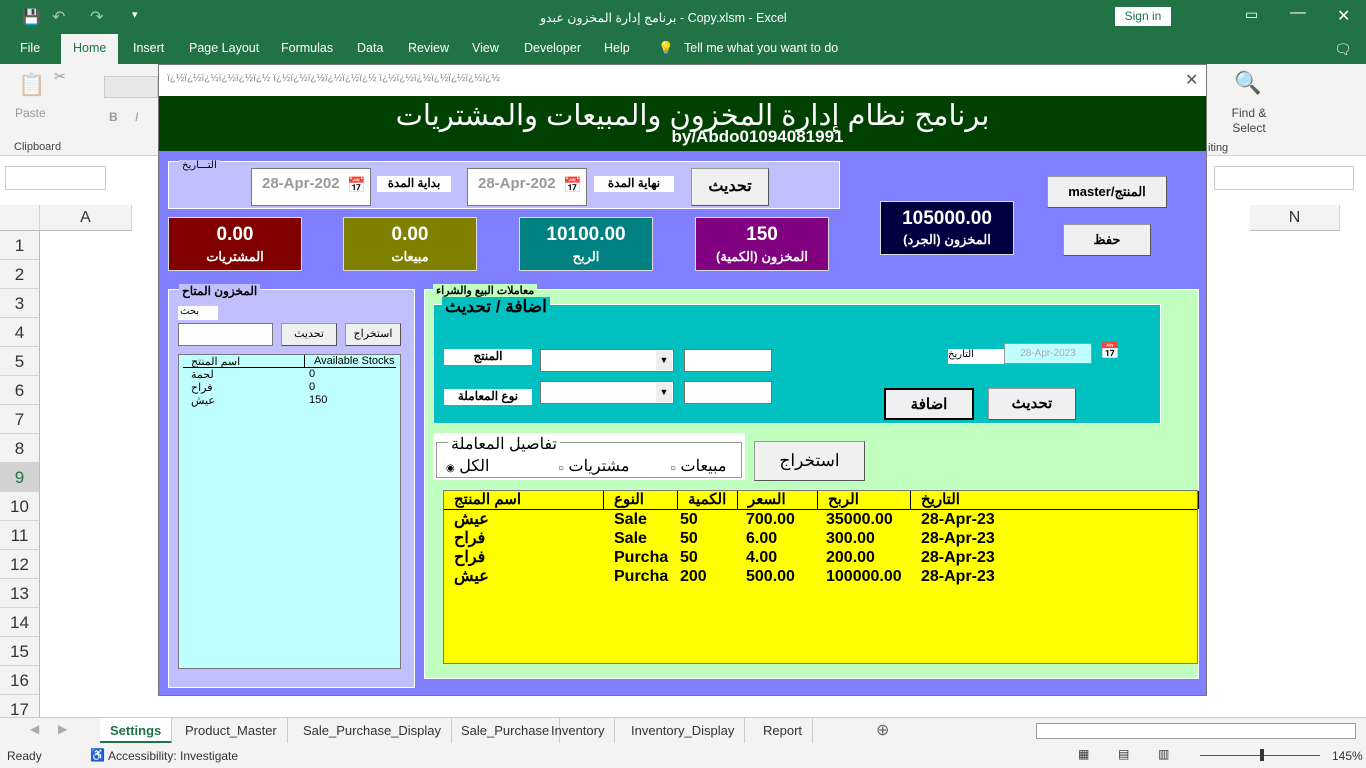 The image size is (1366, 768). I want to click on page-layout-icon: ▤, so click(1123, 754).